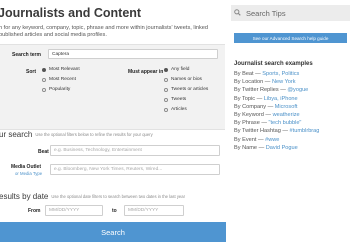 The image size is (350, 250). I want to click on example-item: By Beat — Sports, Politics, so click(266, 74).